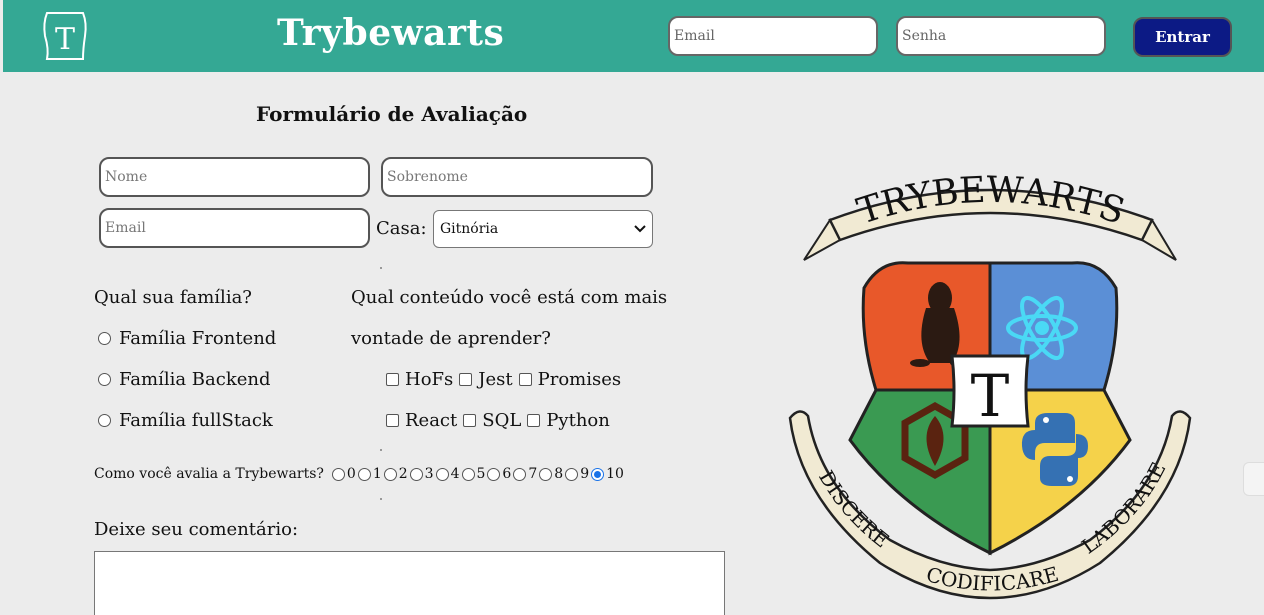  What do you see at coordinates (196, 420) in the screenshot?
I see `family-label: Família fullStack` at bounding box center [196, 420].